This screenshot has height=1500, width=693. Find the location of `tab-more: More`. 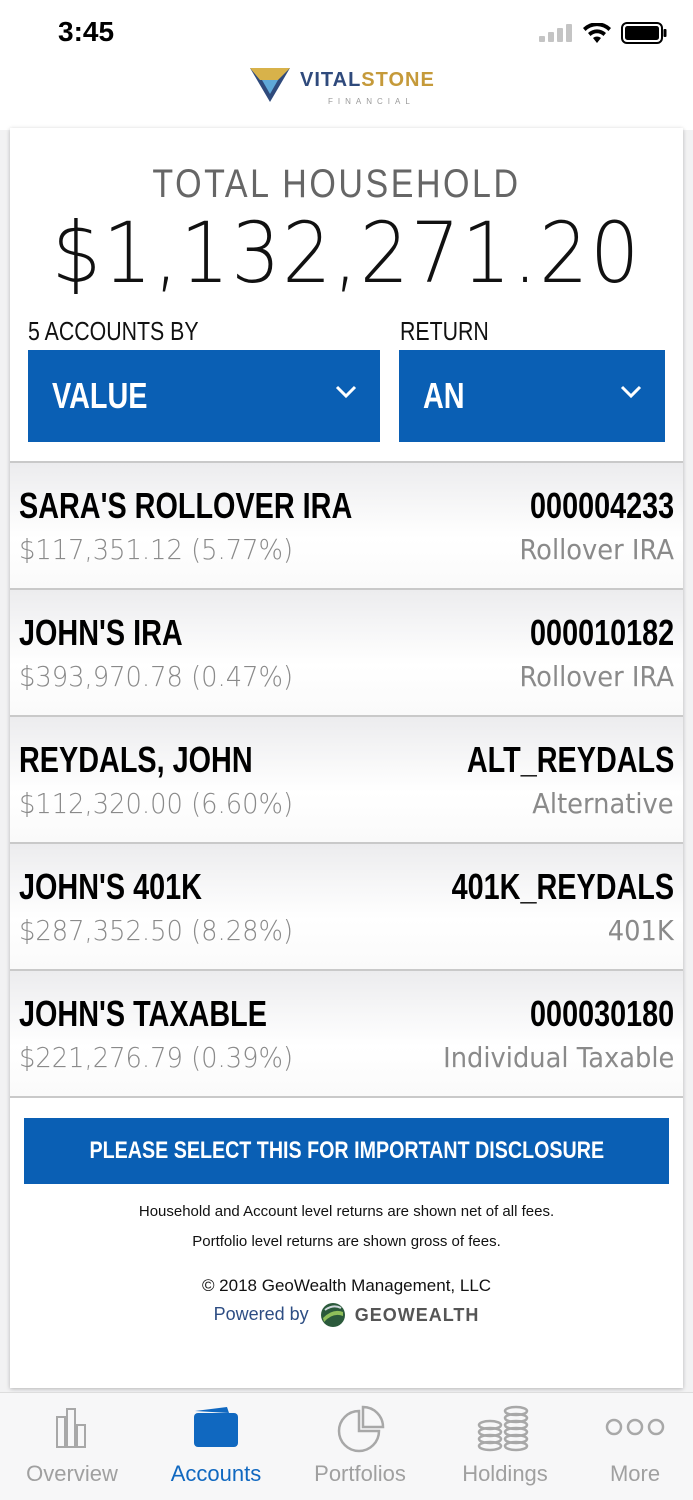

tab-more: More is located at coordinates (629, 1446).